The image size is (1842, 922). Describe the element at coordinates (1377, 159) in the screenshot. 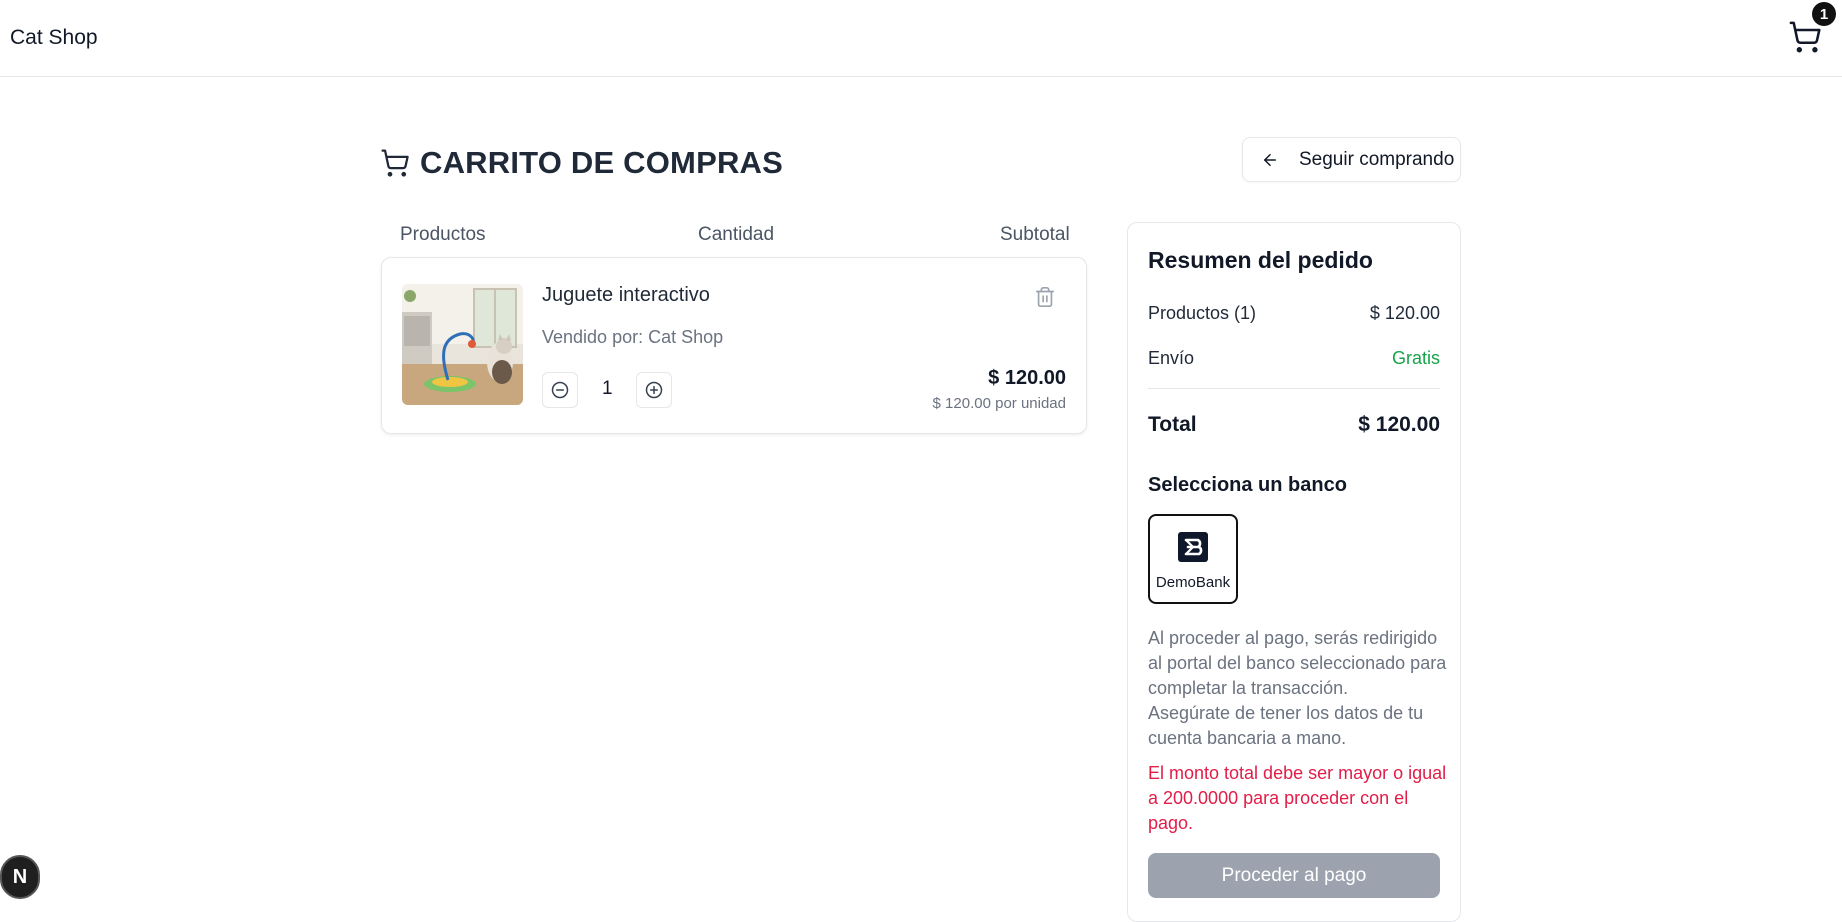

I see `continue-shopping-label: Seguir comprando` at that location.